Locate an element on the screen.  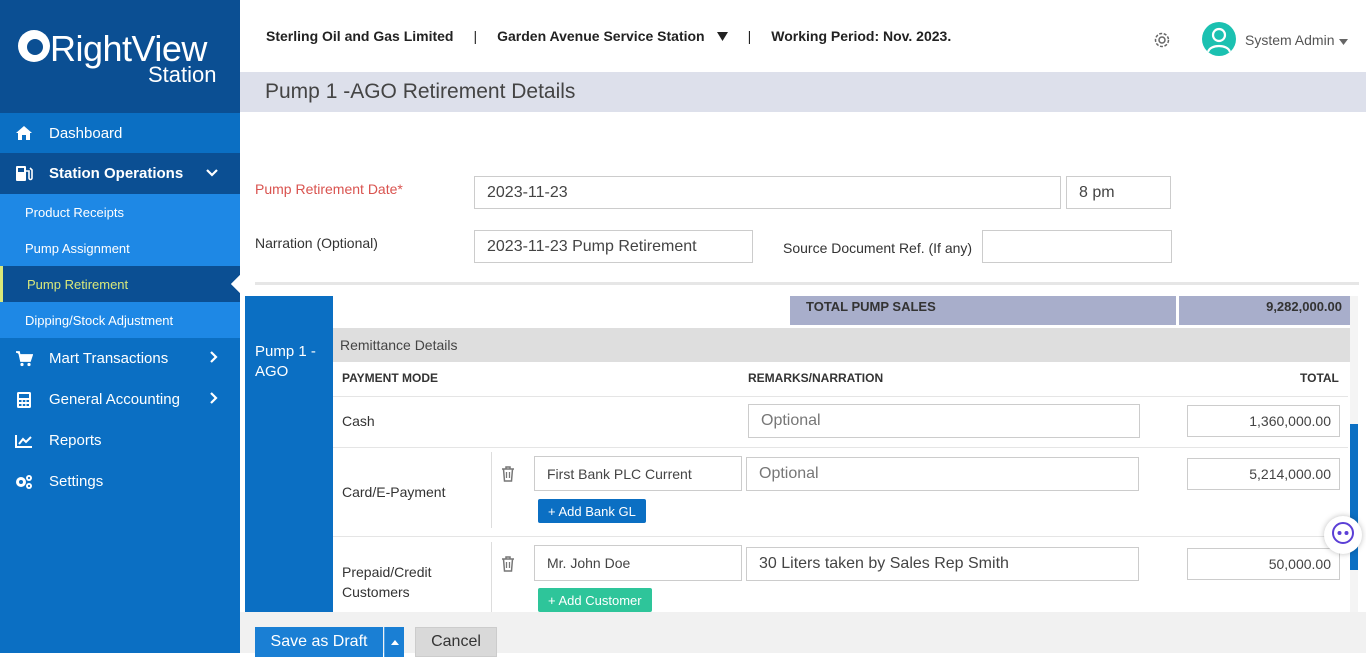
nav-station-operations-label: Station Operations is located at coordinates (116, 173).